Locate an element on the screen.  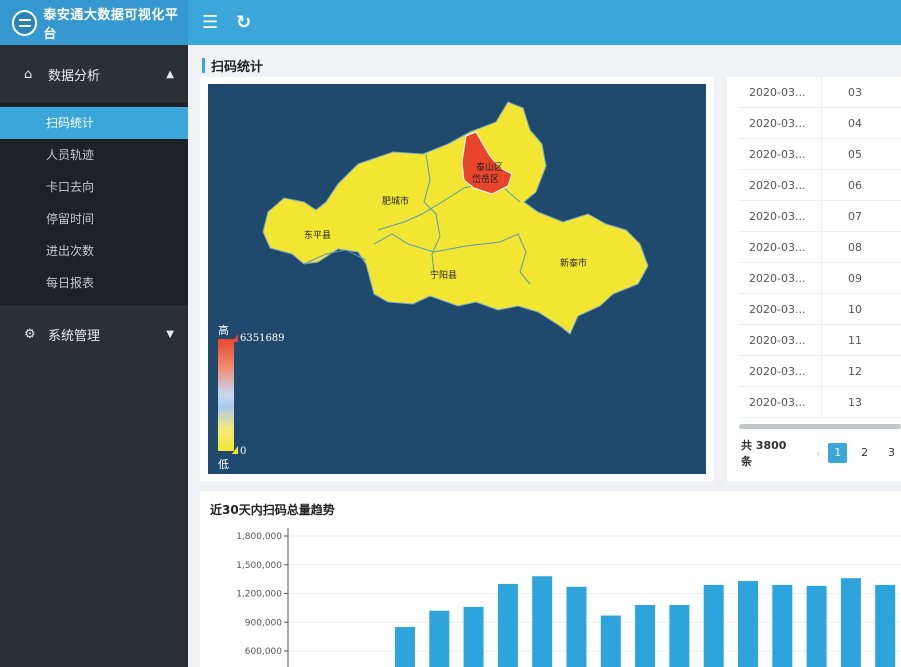
table-row: 2020-03... 03 is located at coordinates (820, 92).